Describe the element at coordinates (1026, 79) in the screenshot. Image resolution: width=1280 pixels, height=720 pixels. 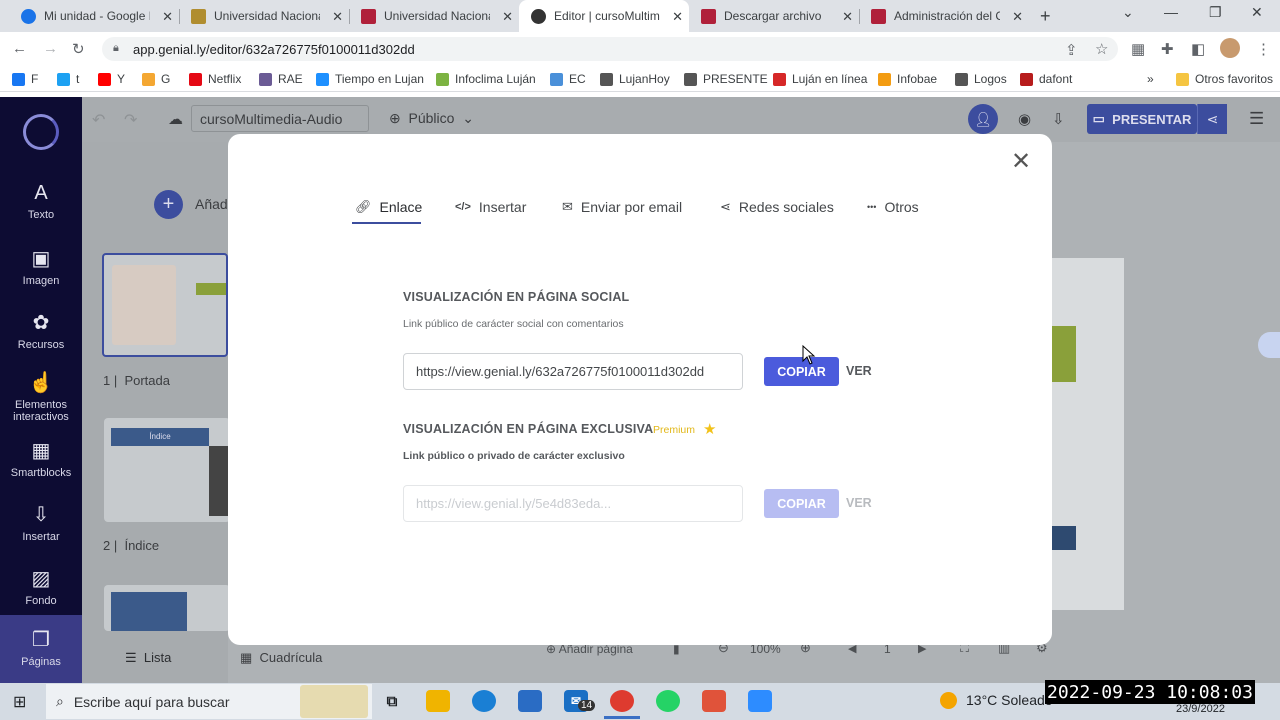
I see `bookmark-favicon-icon` at that location.